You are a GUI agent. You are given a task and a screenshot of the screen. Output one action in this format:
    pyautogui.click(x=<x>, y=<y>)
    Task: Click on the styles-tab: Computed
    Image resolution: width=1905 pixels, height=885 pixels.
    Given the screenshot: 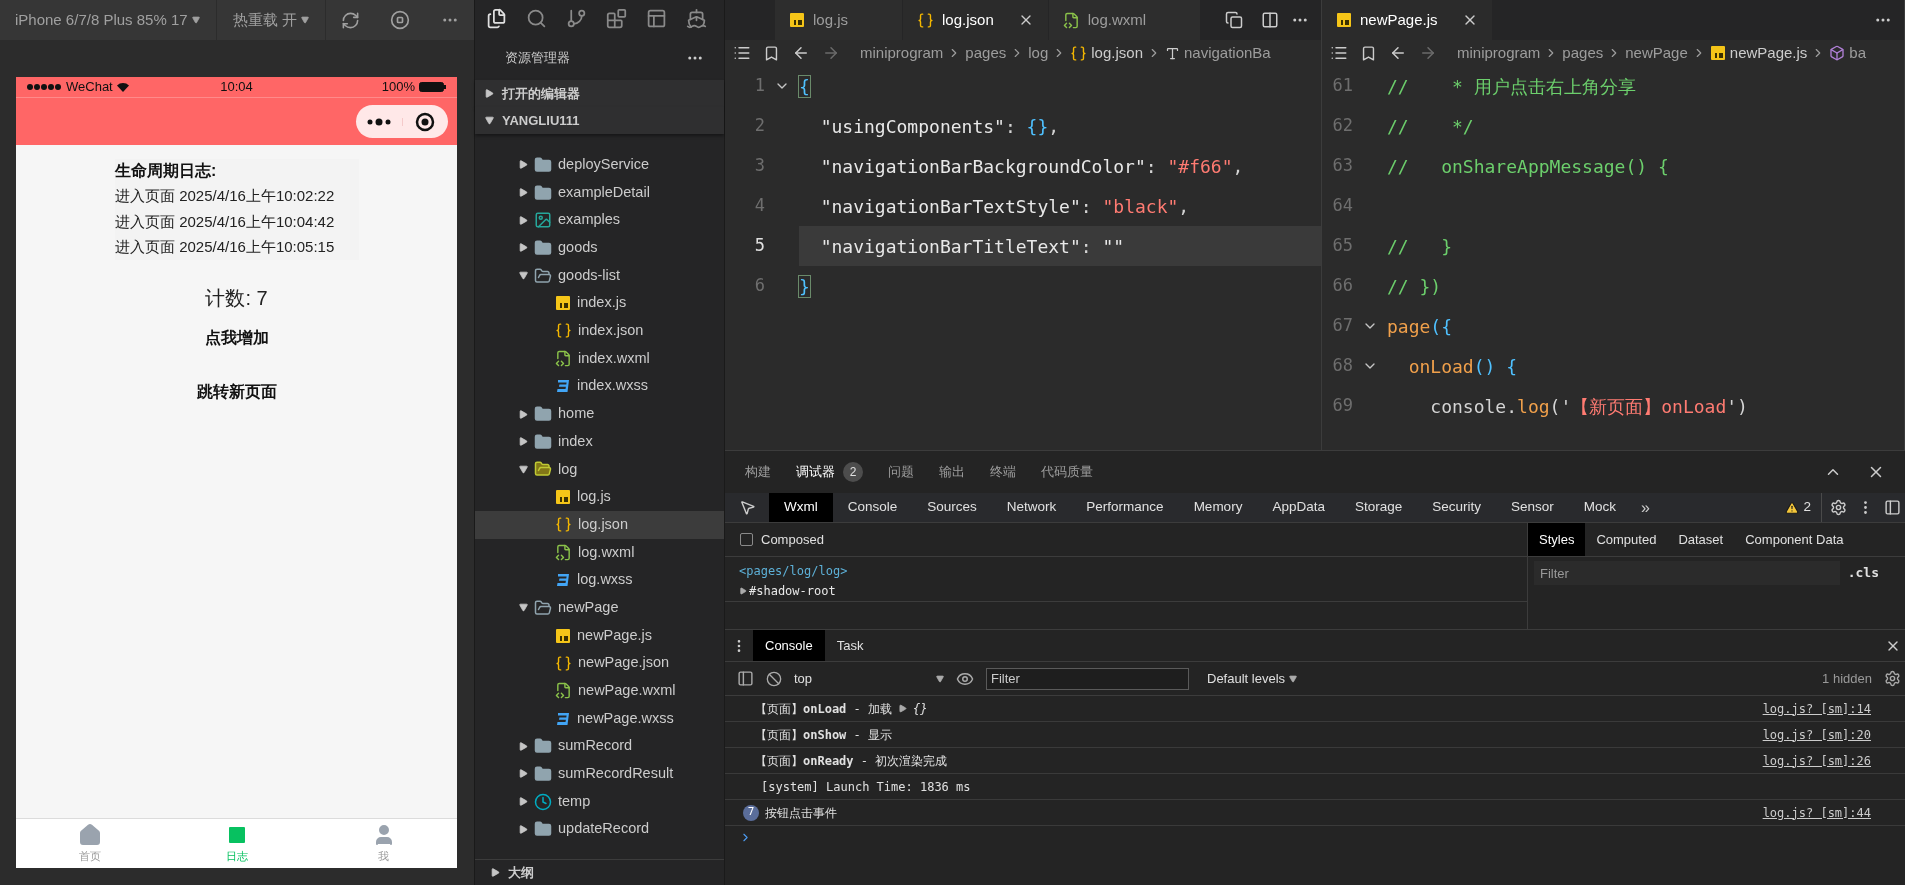 What is the action you would take?
    pyautogui.click(x=1626, y=539)
    